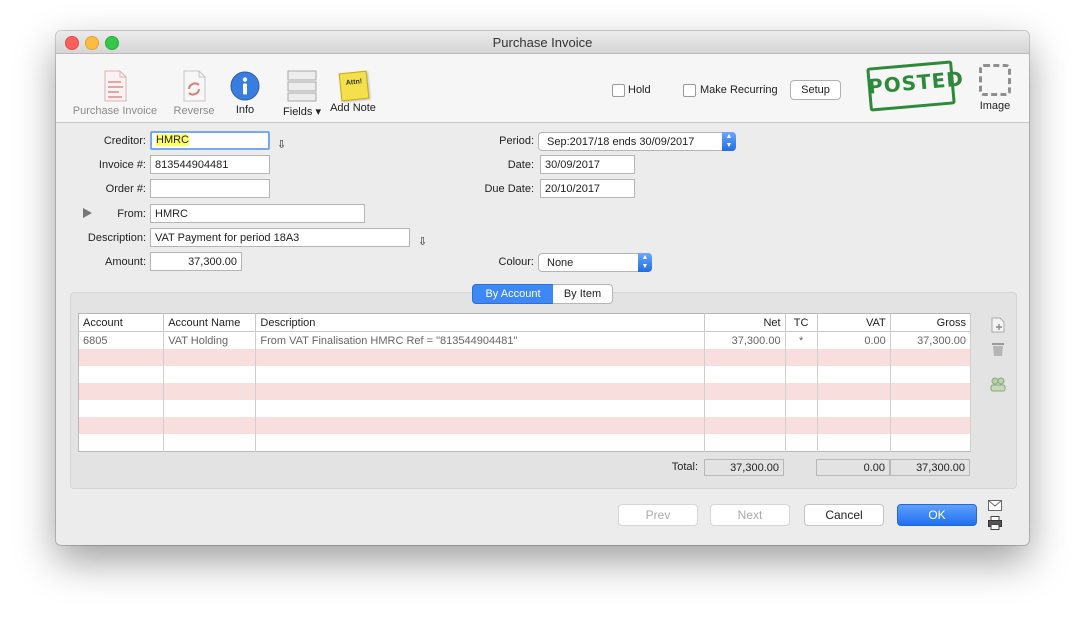 The width and height of the screenshot is (1085, 626). Describe the element at coordinates (480, 322) in the screenshot. I see `column-header-description: Description` at that location.